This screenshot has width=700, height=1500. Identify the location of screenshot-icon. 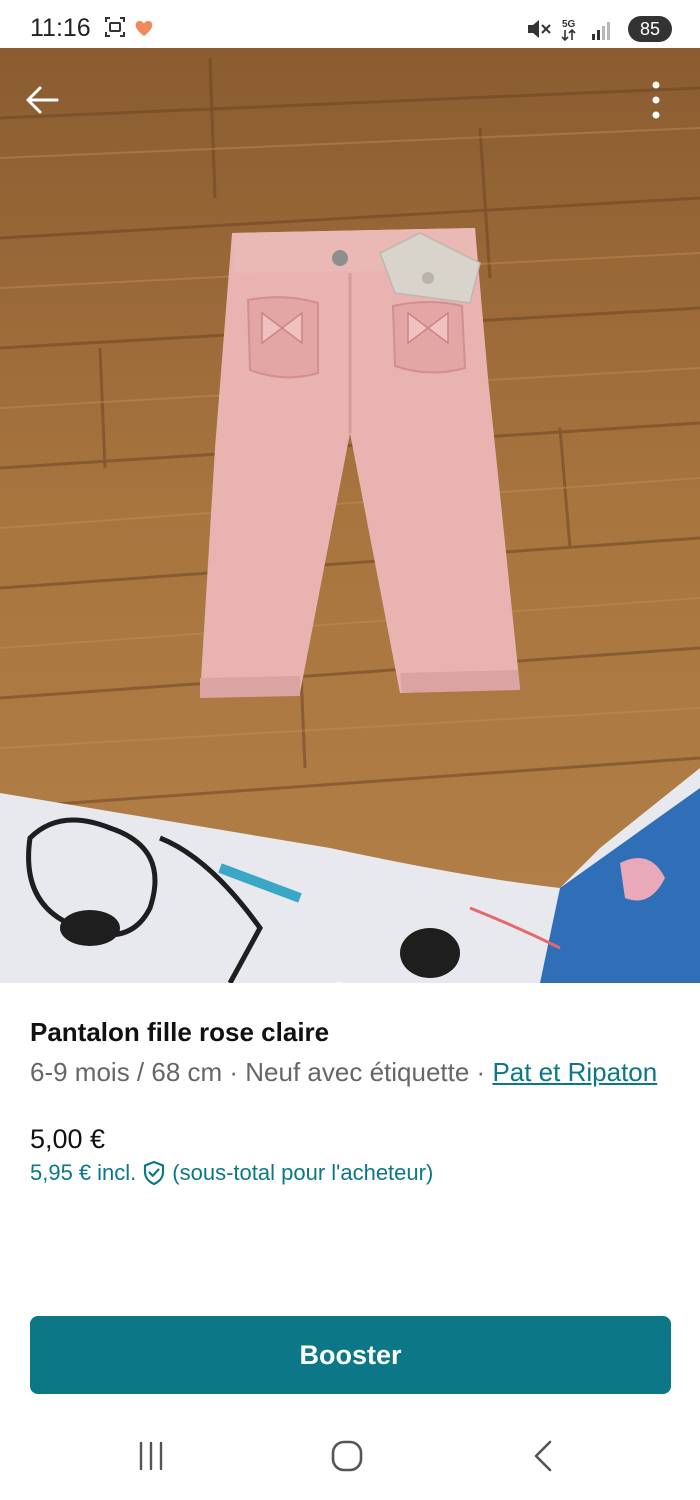
(115, 27).